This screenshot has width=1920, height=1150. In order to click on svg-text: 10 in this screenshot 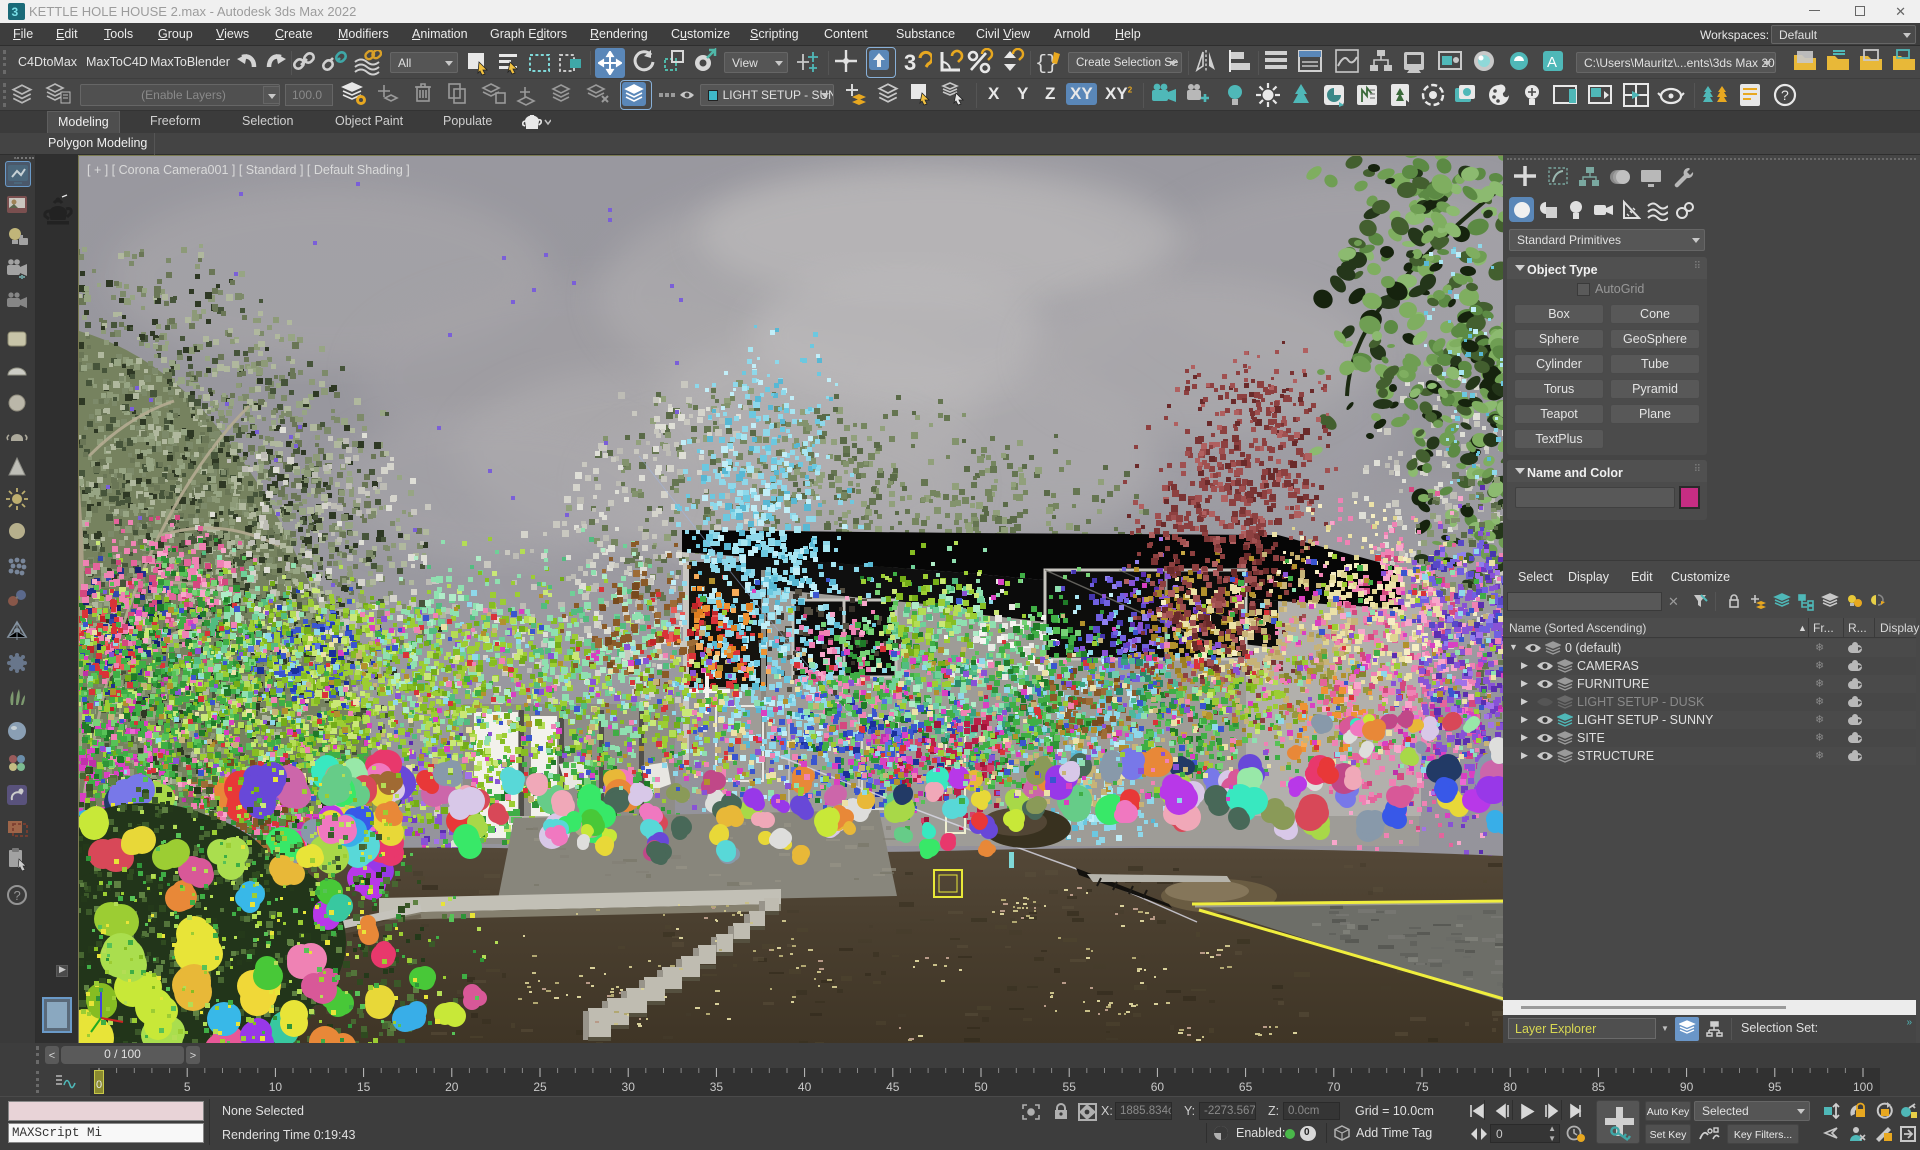, I will do `click(276, 1087)`.